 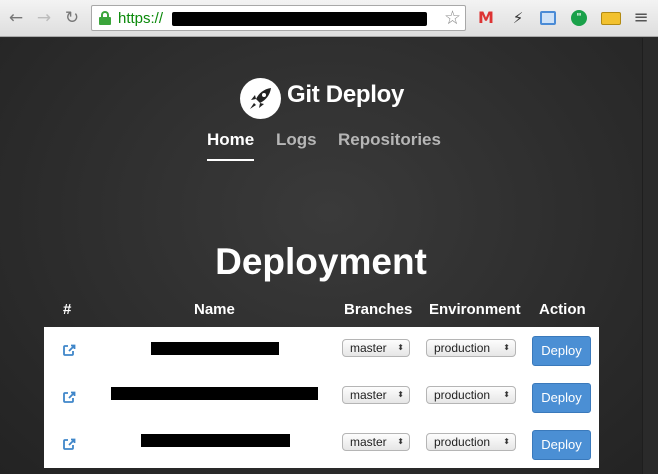 I want to click on browser-toolbar: ← → ↻ https:// ☆ M ⚡ " ≡, so click(x=329, y=18).